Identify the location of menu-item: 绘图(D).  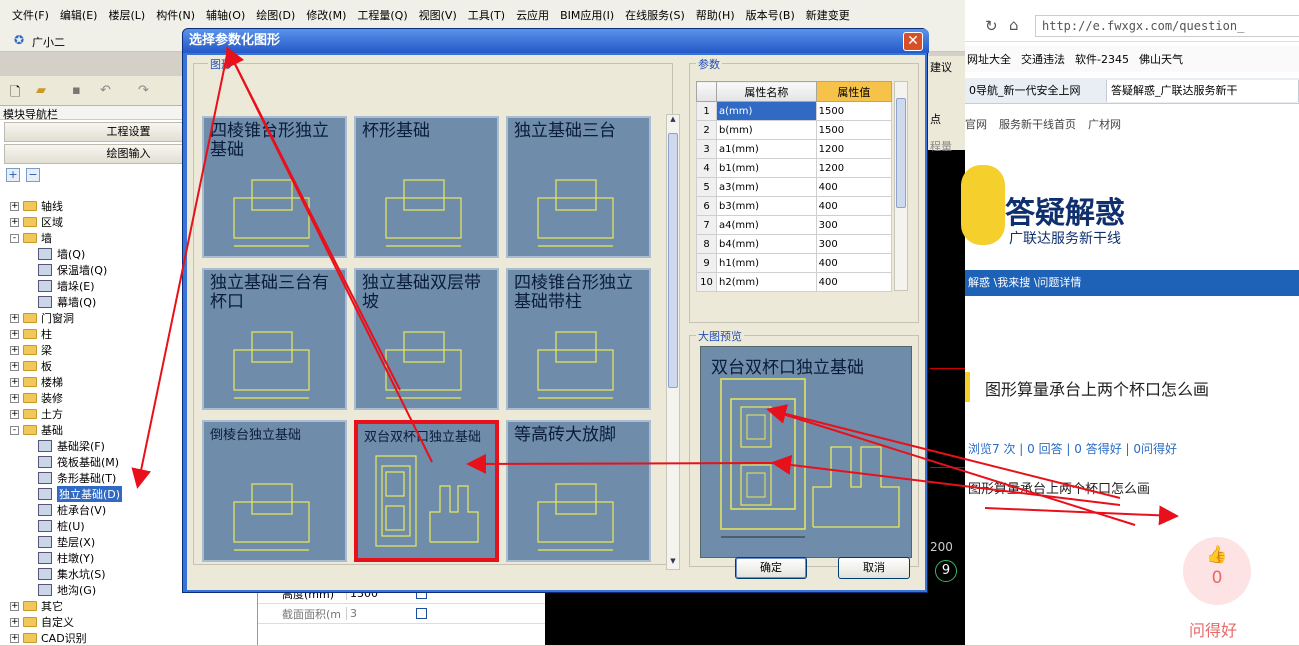
(275, 15).